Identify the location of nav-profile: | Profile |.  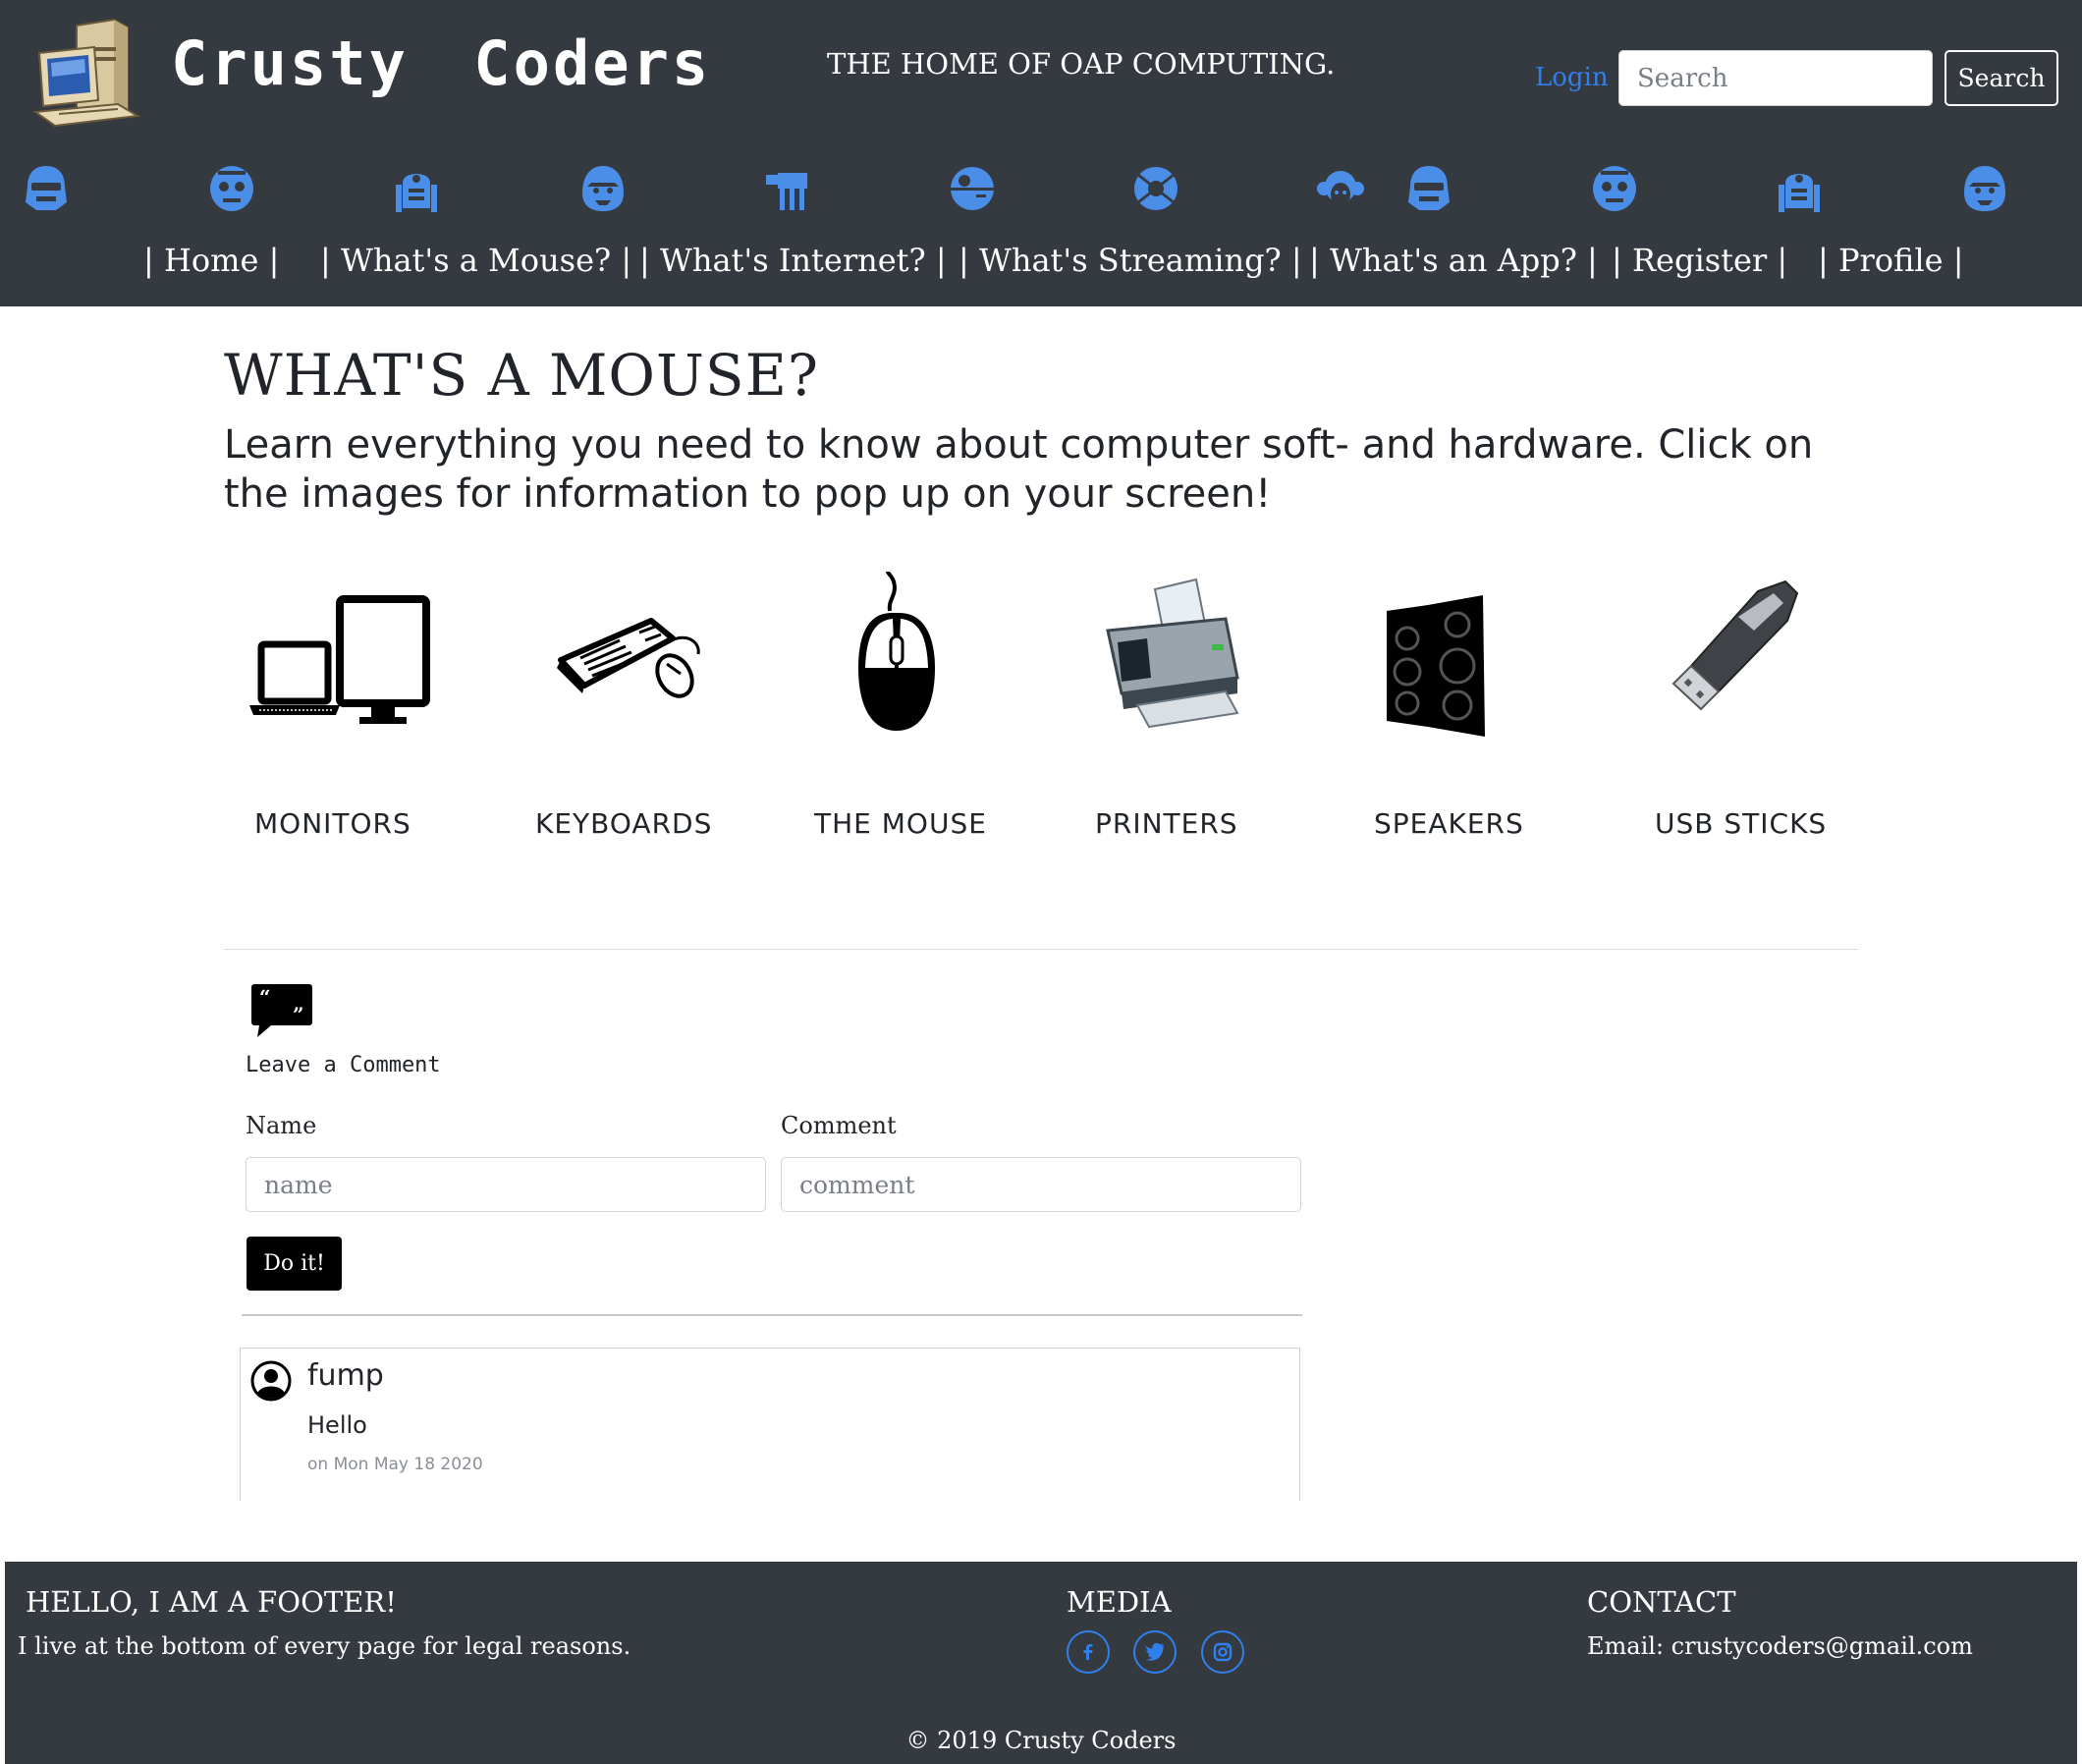
(1891, 260).